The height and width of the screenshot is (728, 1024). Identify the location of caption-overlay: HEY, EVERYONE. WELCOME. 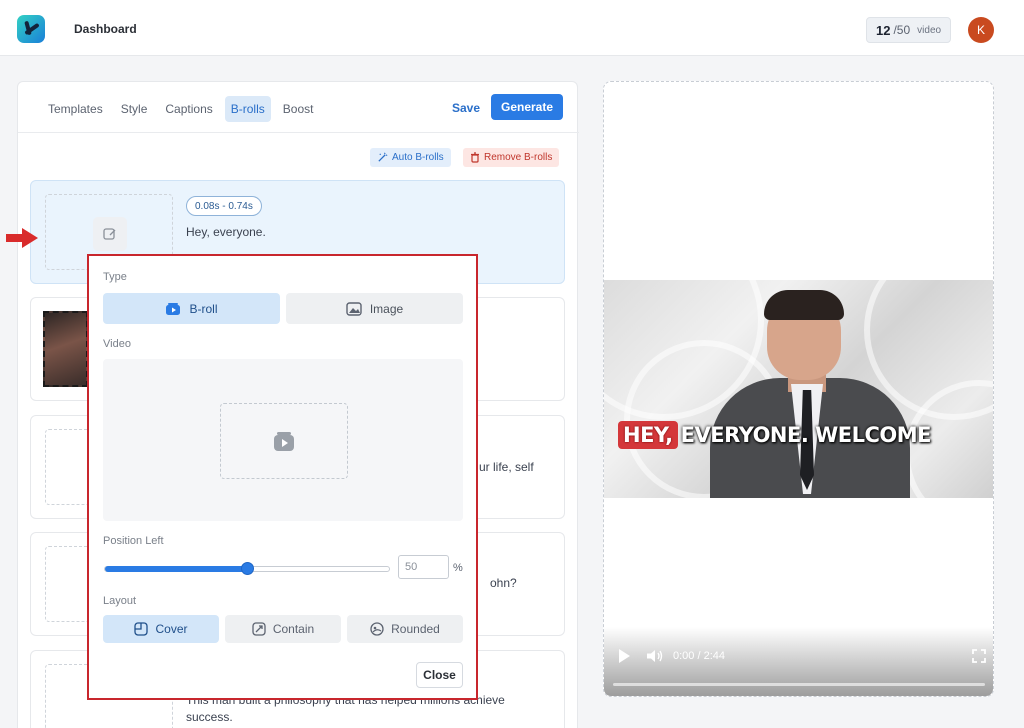
(775, 435).